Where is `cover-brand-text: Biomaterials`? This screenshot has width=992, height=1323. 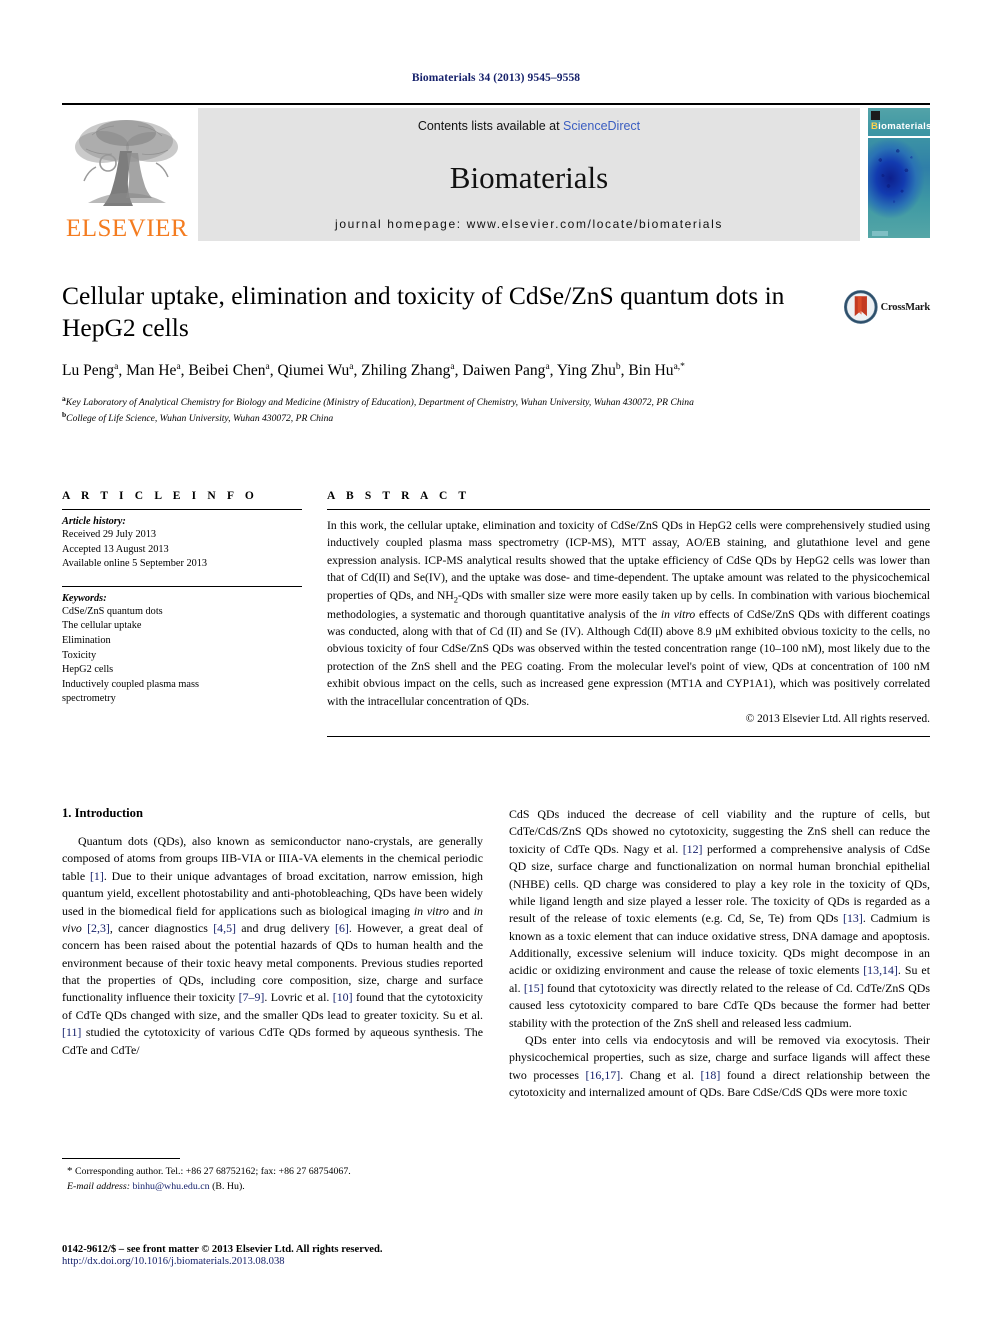
cover-brand-text: Biomaterials is located at coordinates (900, 126).